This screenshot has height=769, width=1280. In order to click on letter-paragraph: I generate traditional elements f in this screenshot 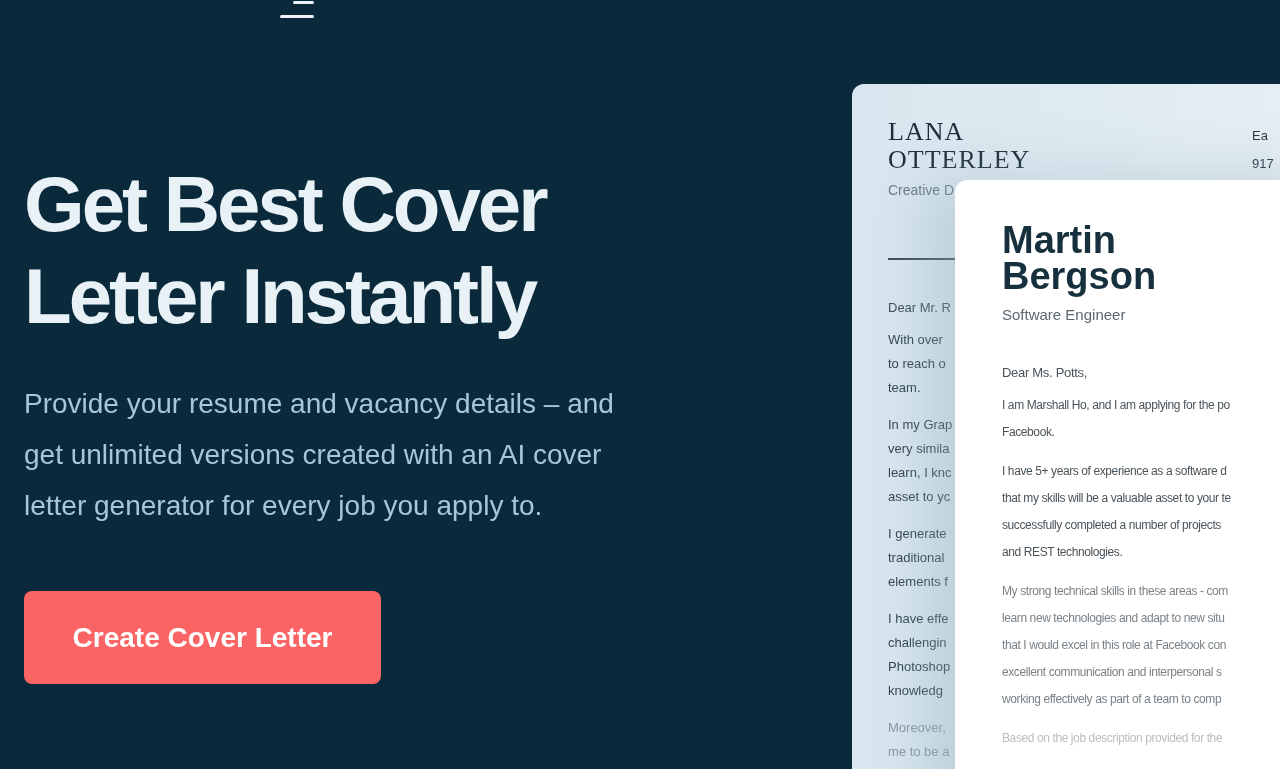, I will do `click(918, 558)`.